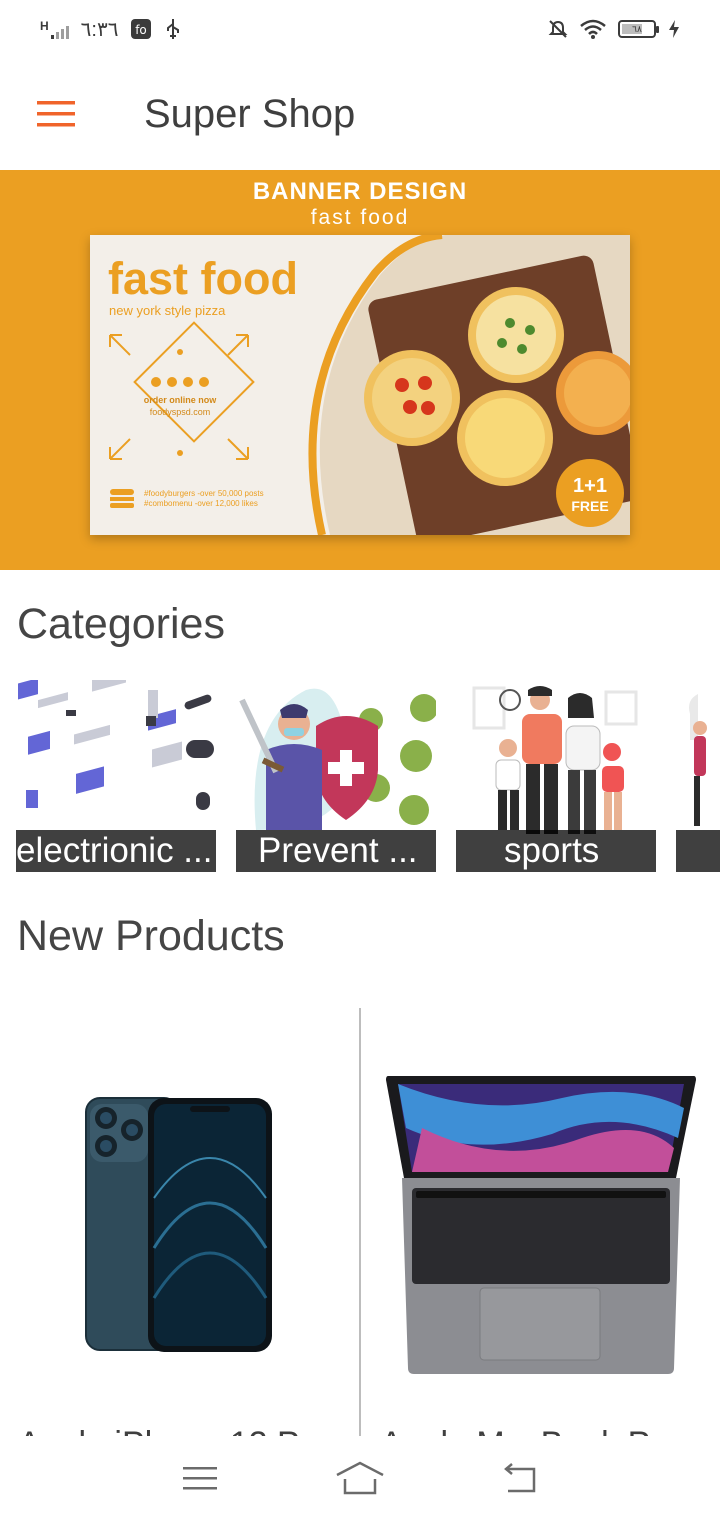 The height and width of the screenshot is (1520, 720). Describe the element at coordinates (99, 29) in the screenshot. I see `clock: ٦:٣٦` at that location.